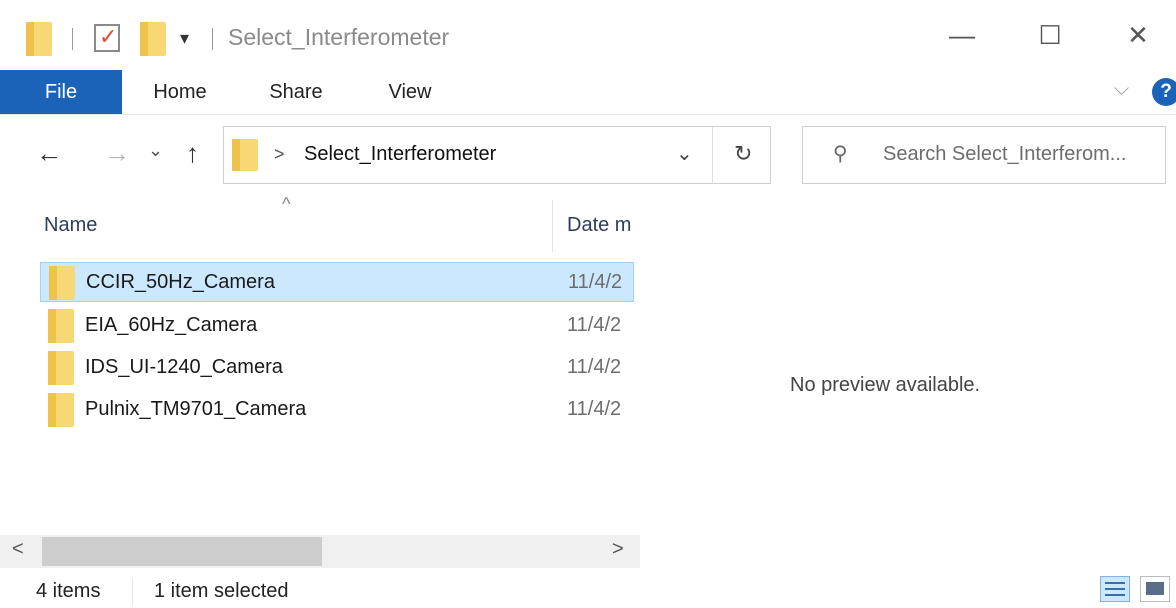  Describe the element at coordinates (184, 38) in the screenshot. I see `qat-customize-icon: ▾` at that location.